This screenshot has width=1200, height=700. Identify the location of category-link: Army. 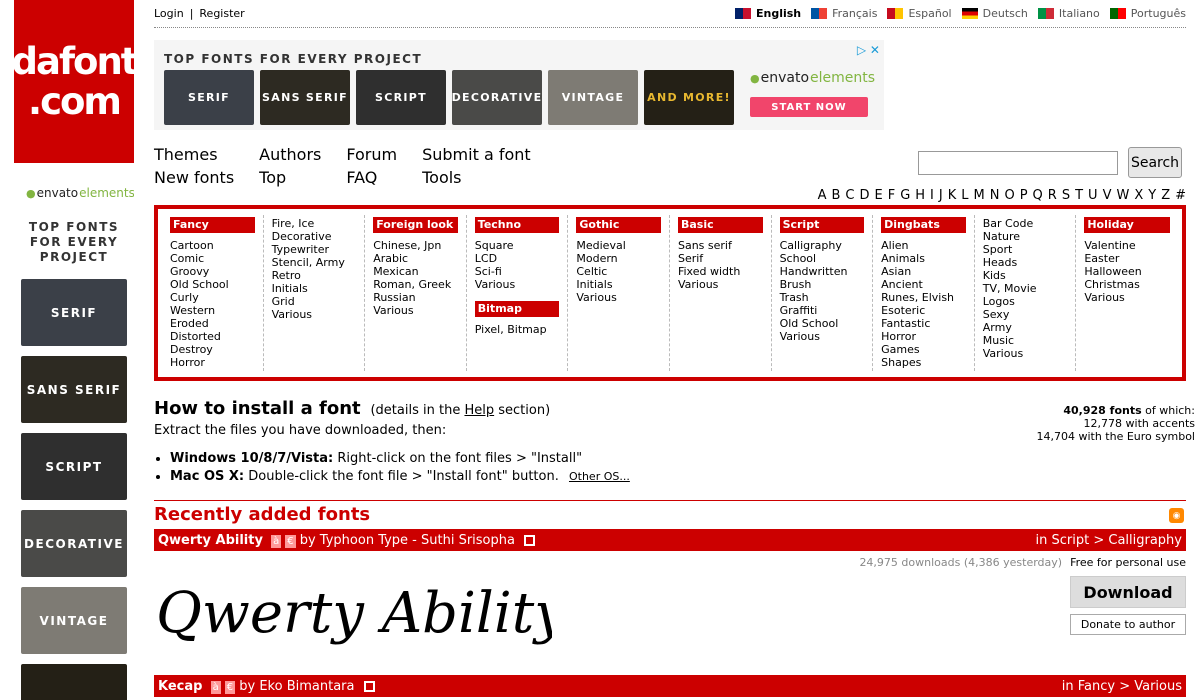
(1025, 327).